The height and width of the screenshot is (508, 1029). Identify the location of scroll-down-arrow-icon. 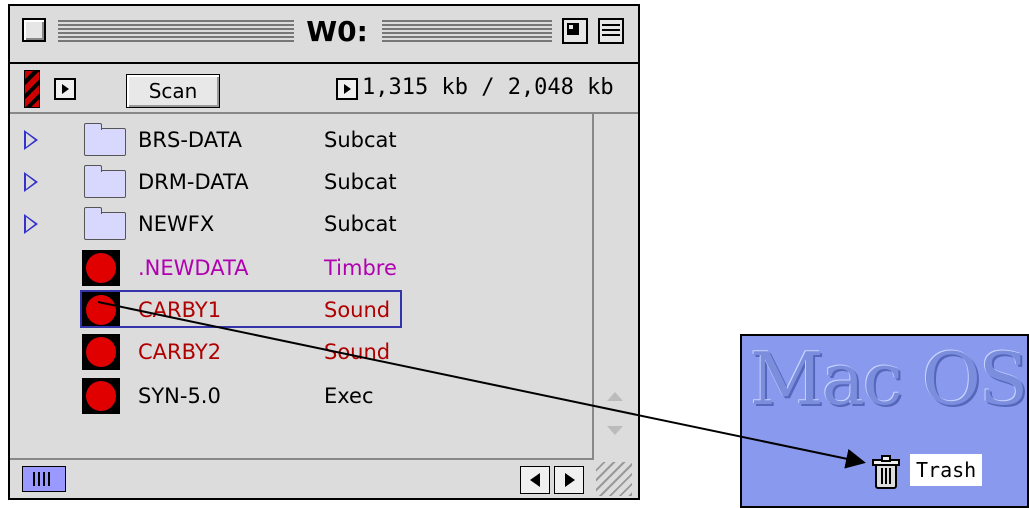
(615, 433).